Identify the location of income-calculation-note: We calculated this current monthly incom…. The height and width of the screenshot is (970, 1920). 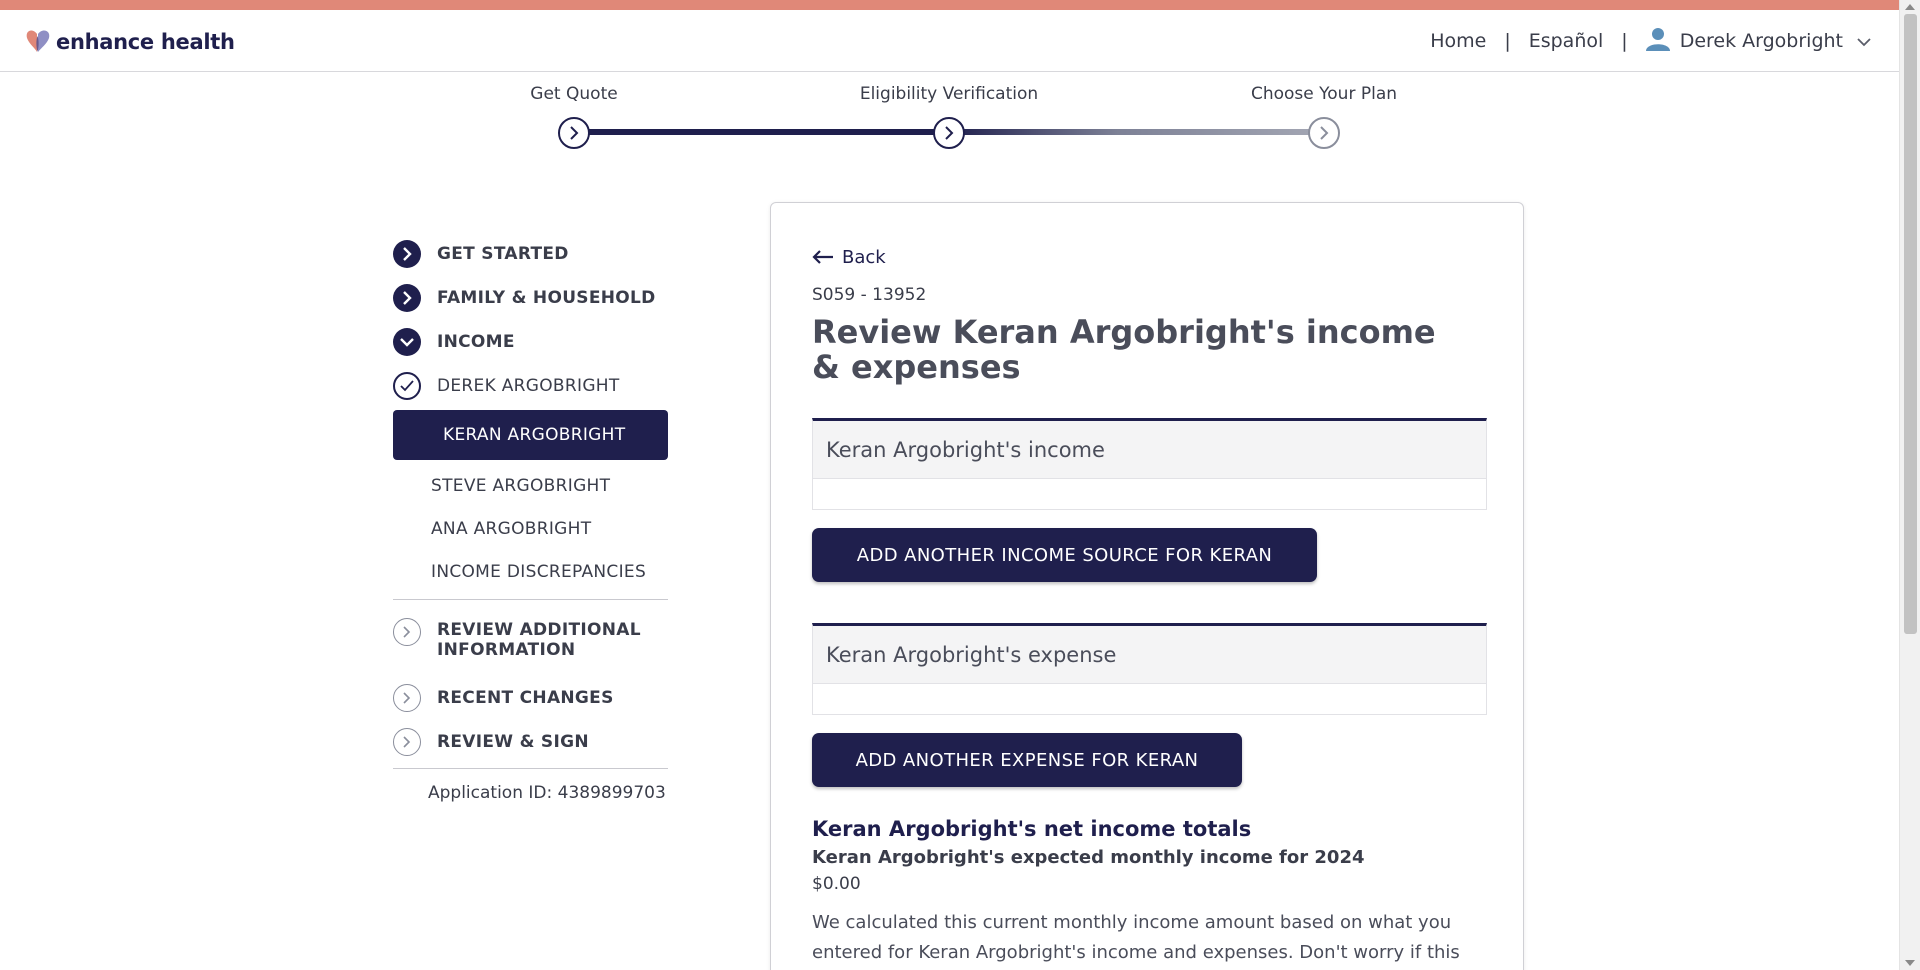
(1136, 937).